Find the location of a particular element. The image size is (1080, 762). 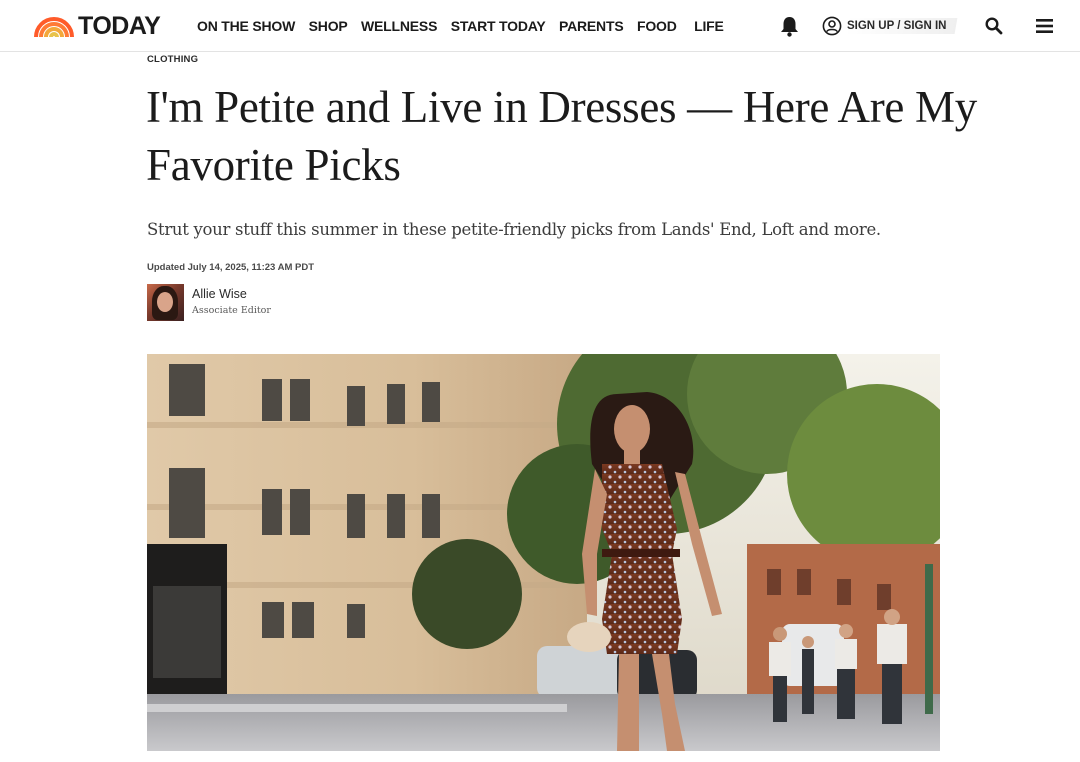

user-icon is located at coordinates (832, 26).